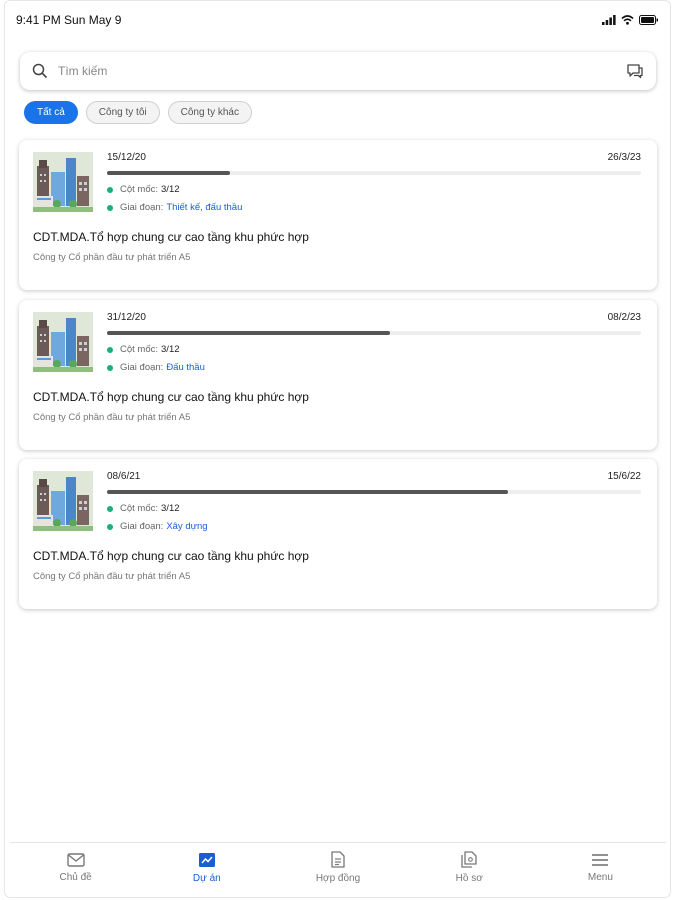  What do you see at coordinates (338, 878) in the screenshot?
I see `tab-label: Hợp đồng` at bounding box center [338, 878].